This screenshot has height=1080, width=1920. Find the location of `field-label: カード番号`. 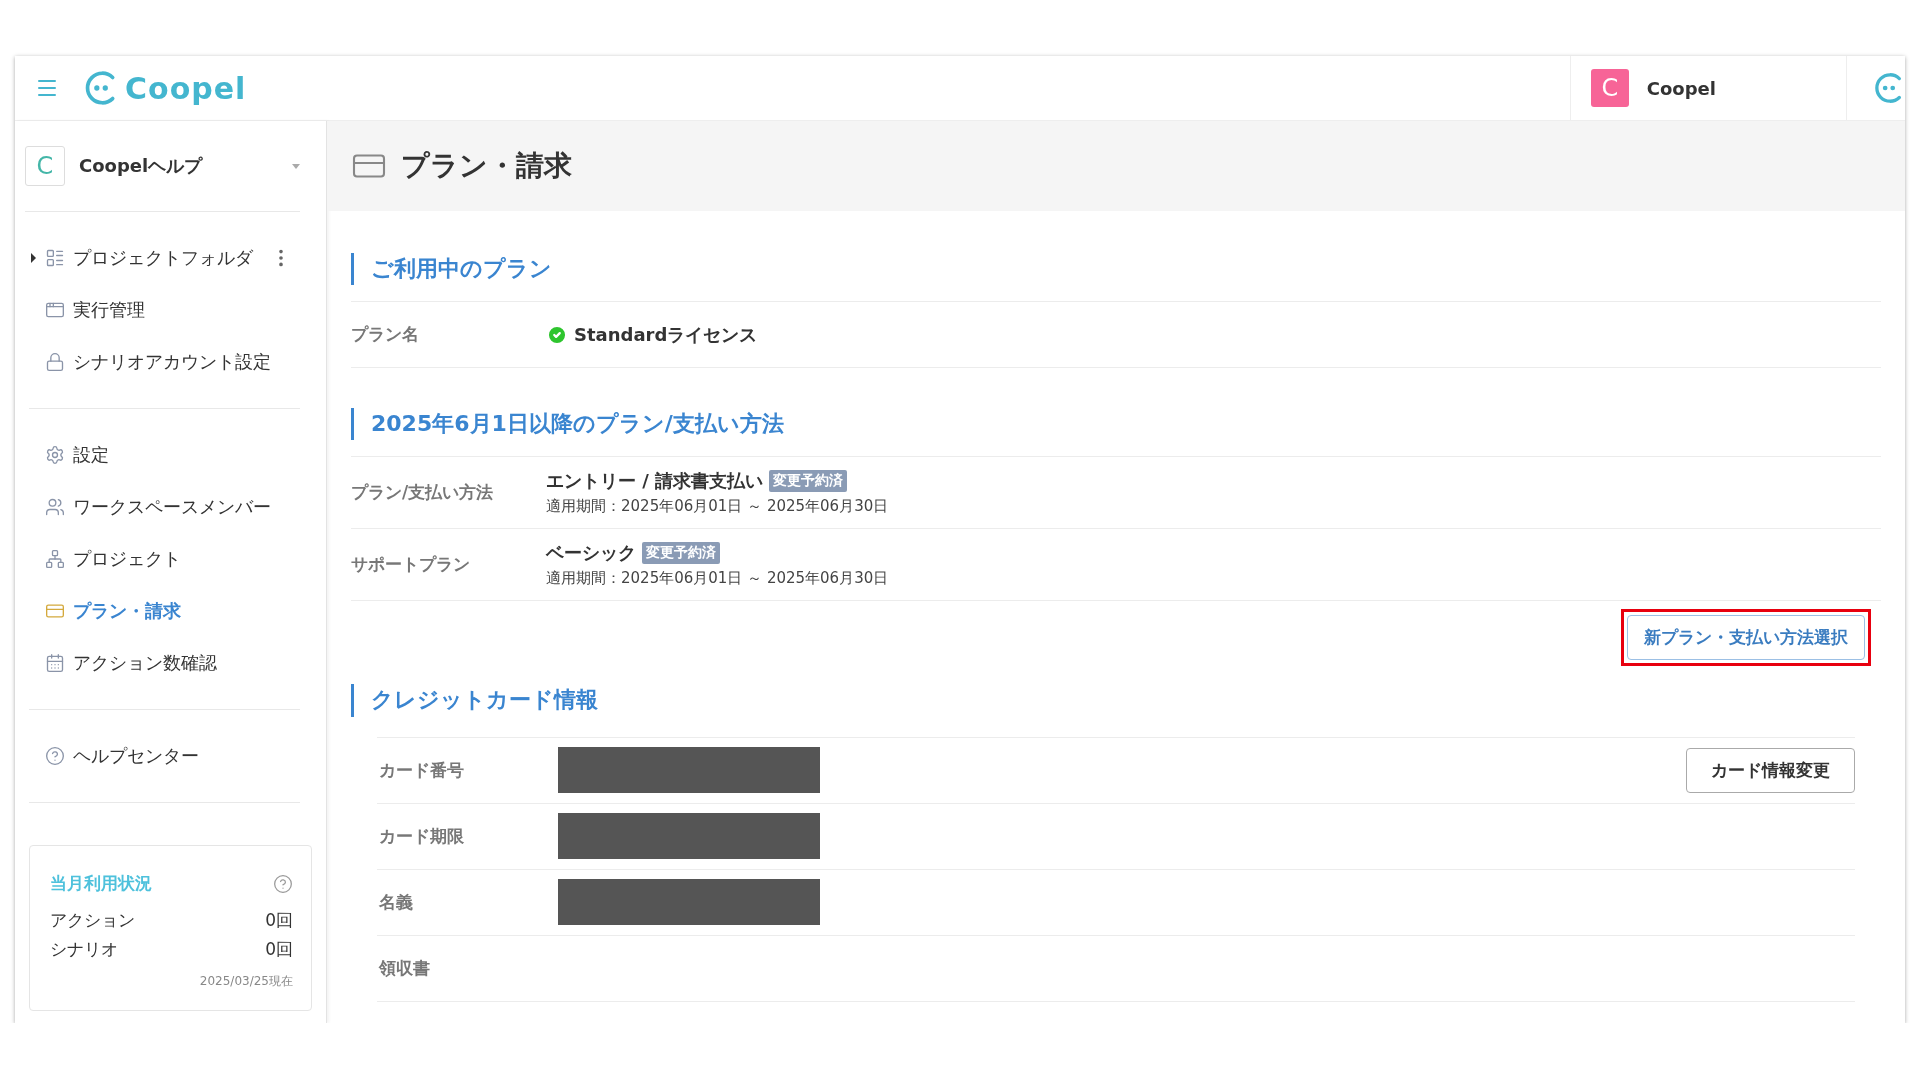

field-label: カード番号 is located at coordinates (421, 770).